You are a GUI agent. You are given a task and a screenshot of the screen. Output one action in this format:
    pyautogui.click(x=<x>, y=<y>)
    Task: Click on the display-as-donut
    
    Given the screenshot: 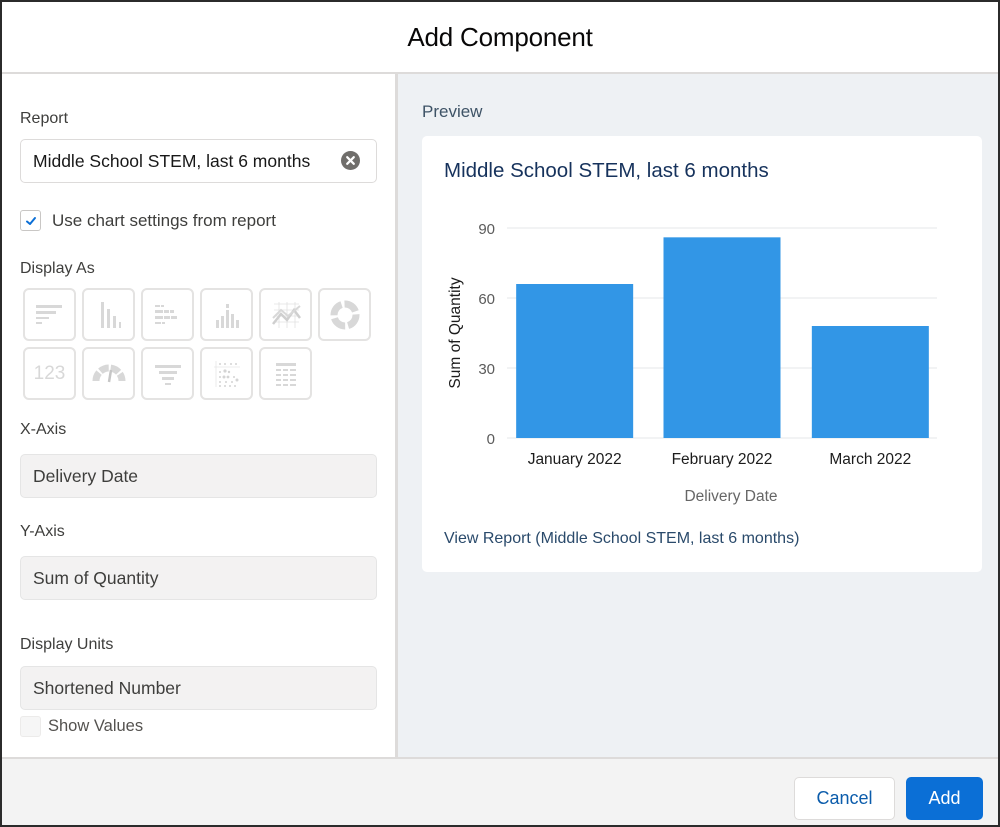 What is the action you would take?
    pyautogui.click(x=344, y=314)
    